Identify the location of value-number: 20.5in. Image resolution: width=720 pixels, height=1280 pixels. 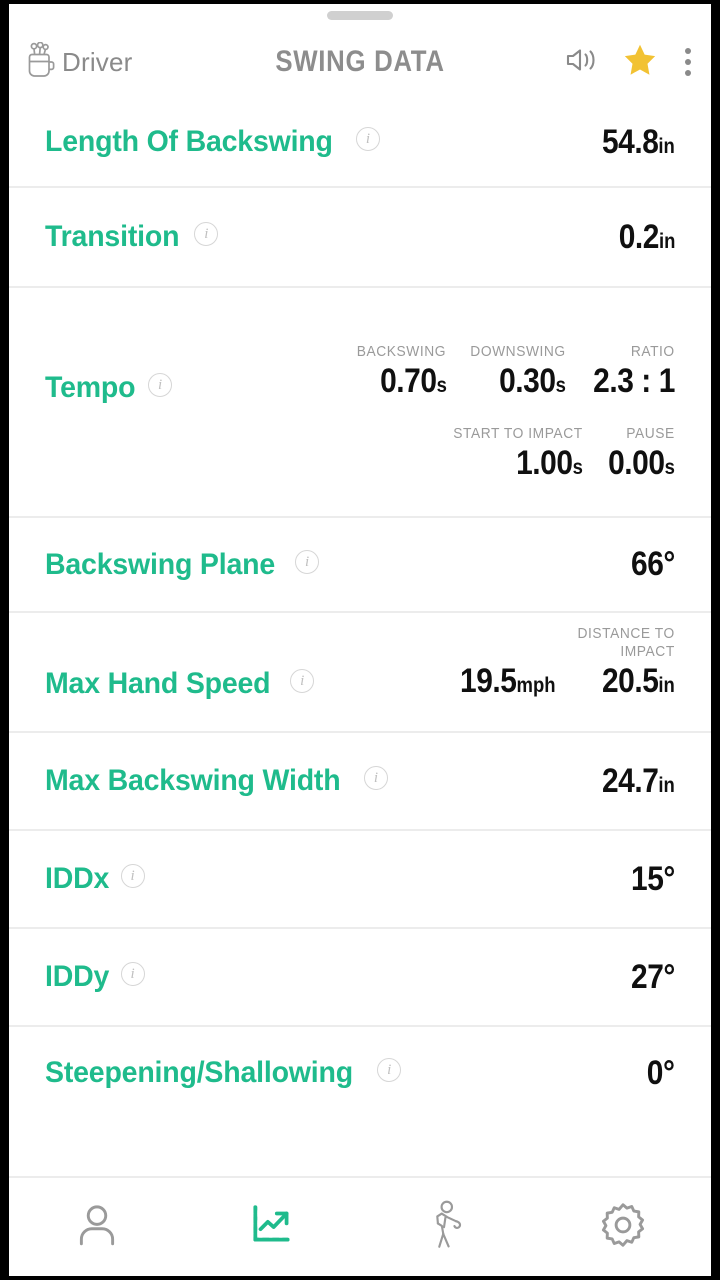
(638, 680).